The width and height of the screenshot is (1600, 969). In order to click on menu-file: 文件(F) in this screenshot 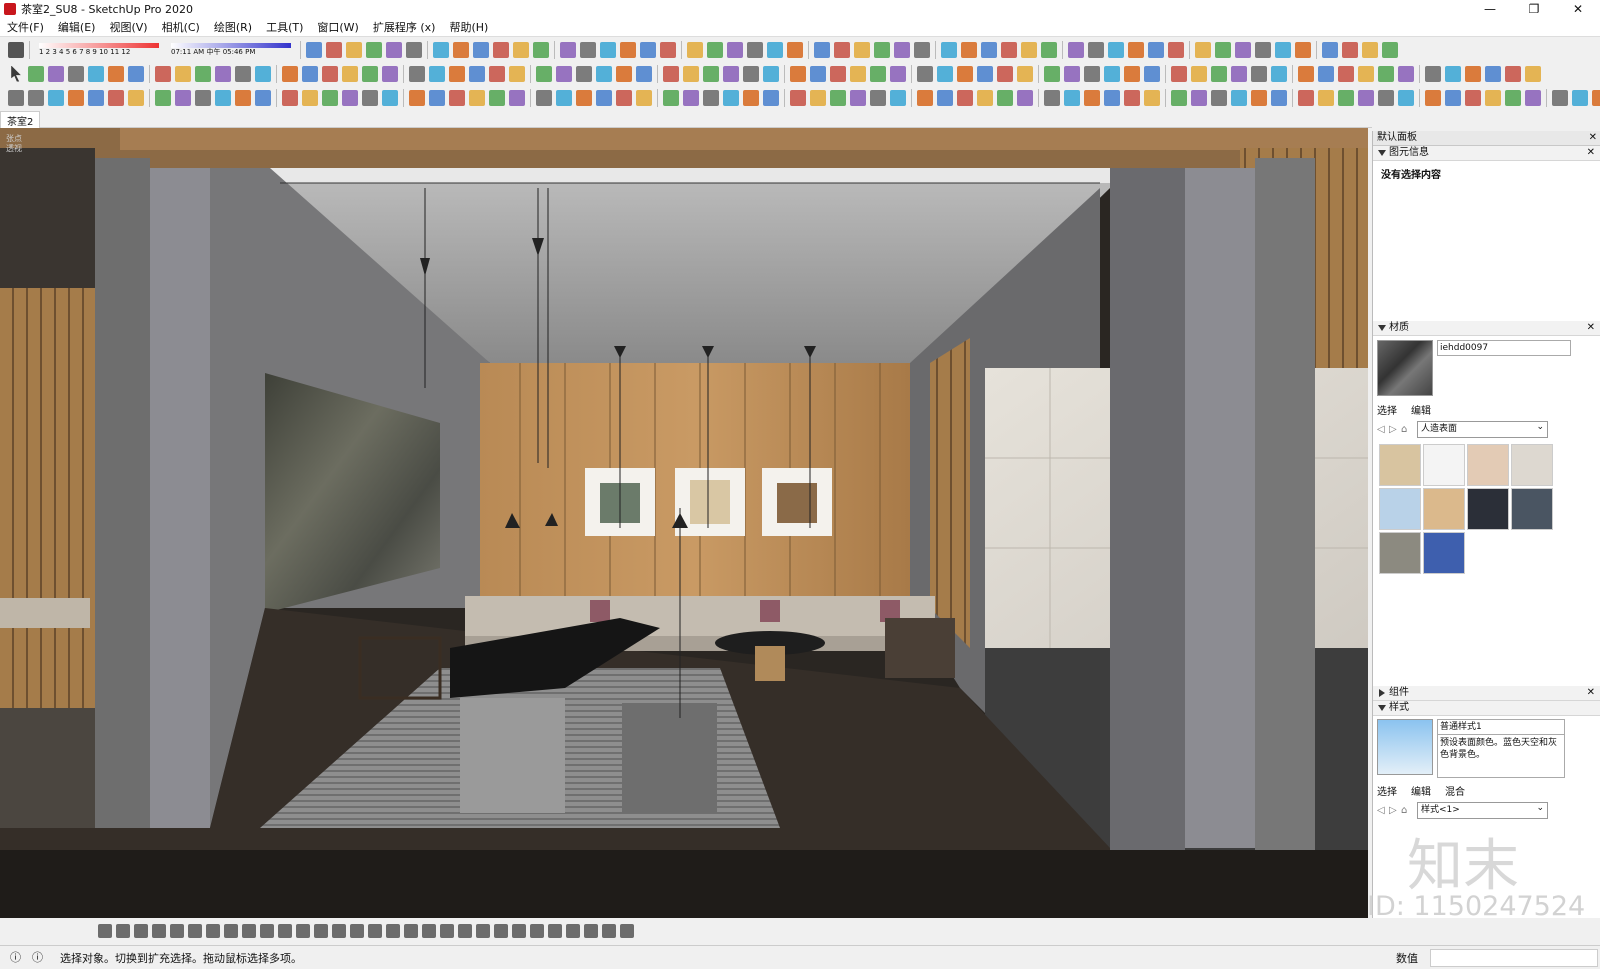, I will do `click(25, 27)`.